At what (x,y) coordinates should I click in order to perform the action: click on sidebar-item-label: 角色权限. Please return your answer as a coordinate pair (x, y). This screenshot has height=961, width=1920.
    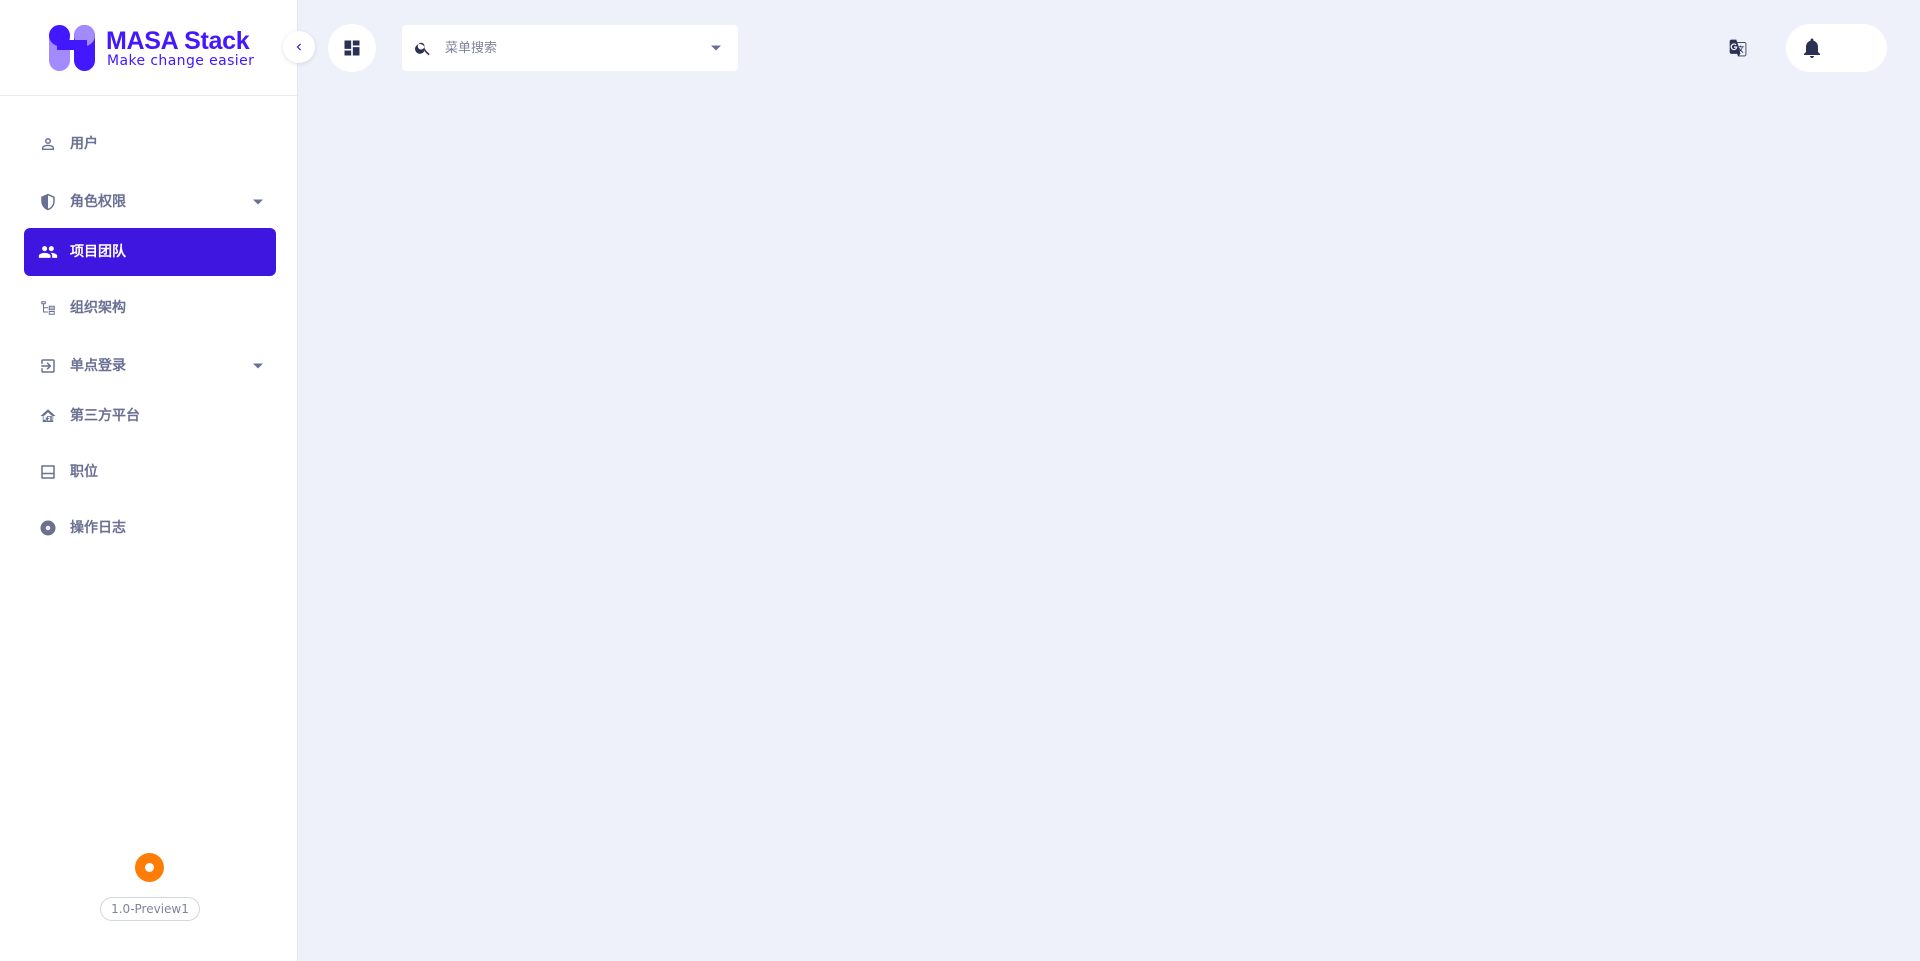
    Looking at the image, I should click on (98, 202).